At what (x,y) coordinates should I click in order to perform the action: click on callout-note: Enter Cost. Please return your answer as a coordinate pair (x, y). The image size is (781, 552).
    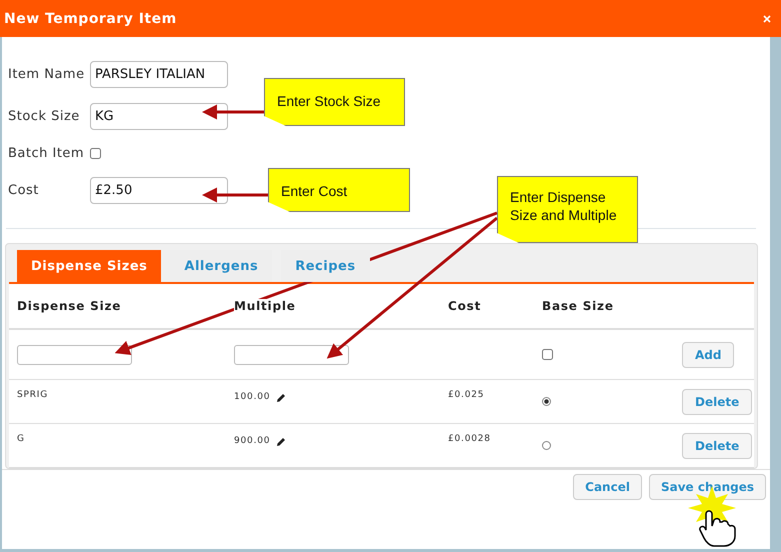
    Looking at the image, I should click on (339, 190).